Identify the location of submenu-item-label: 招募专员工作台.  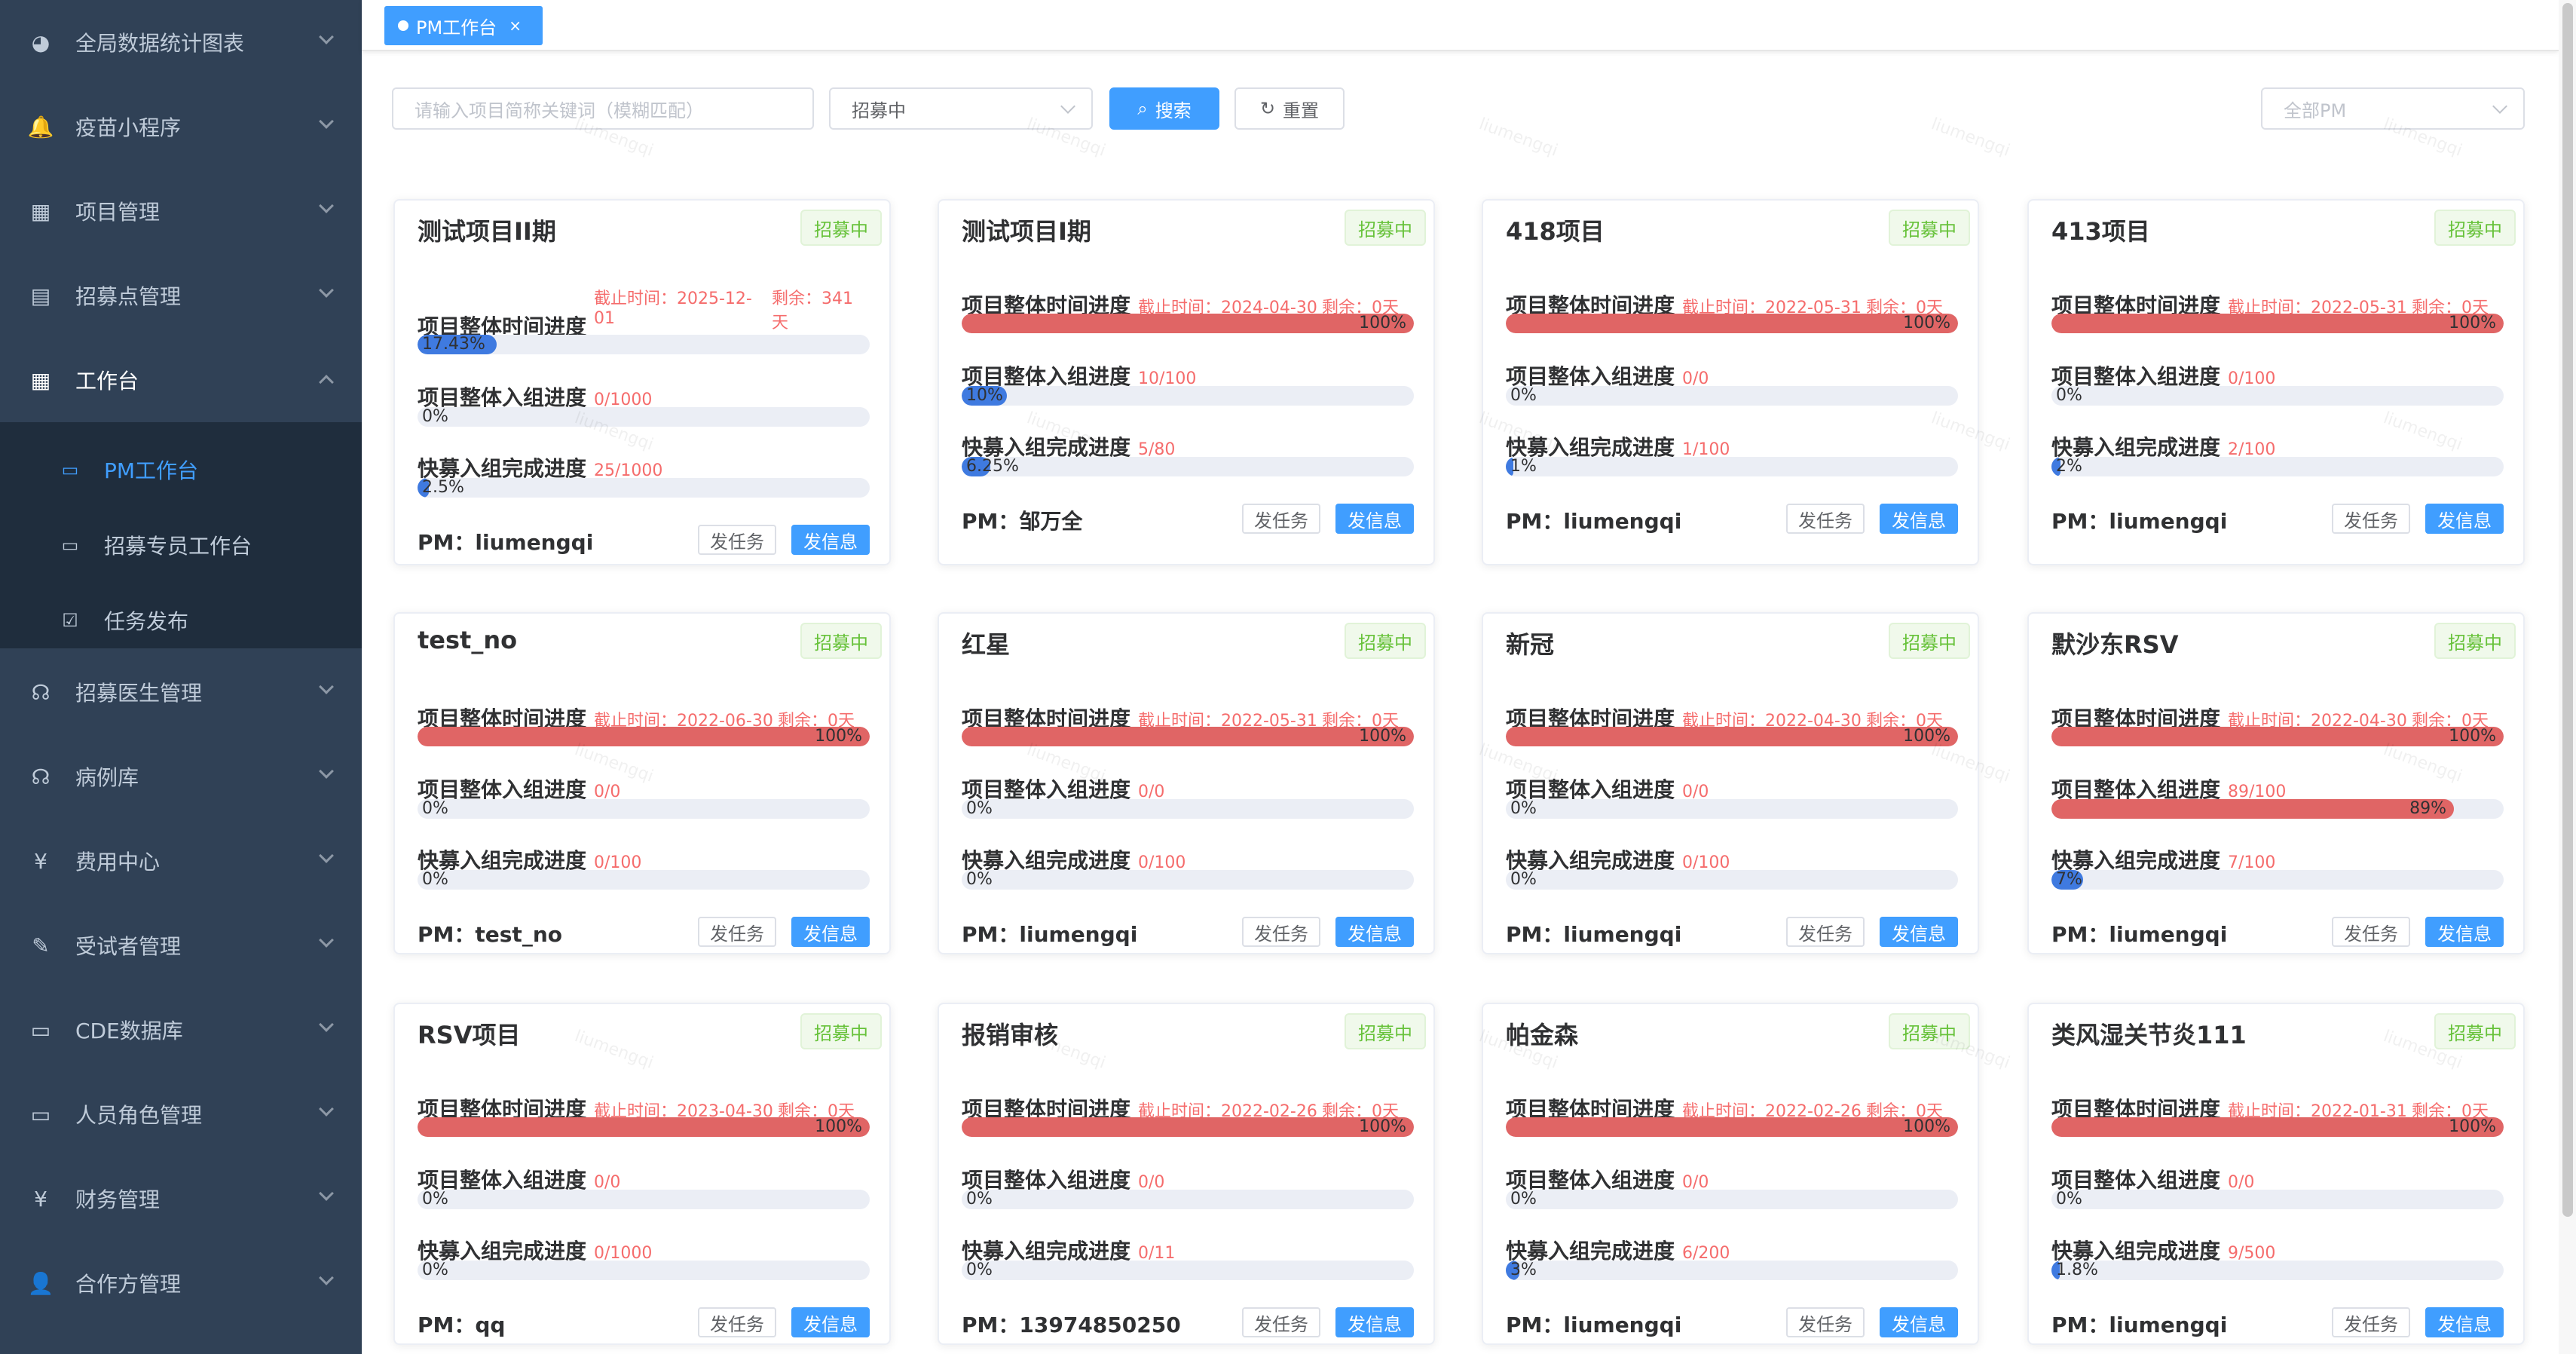
(178, 546).